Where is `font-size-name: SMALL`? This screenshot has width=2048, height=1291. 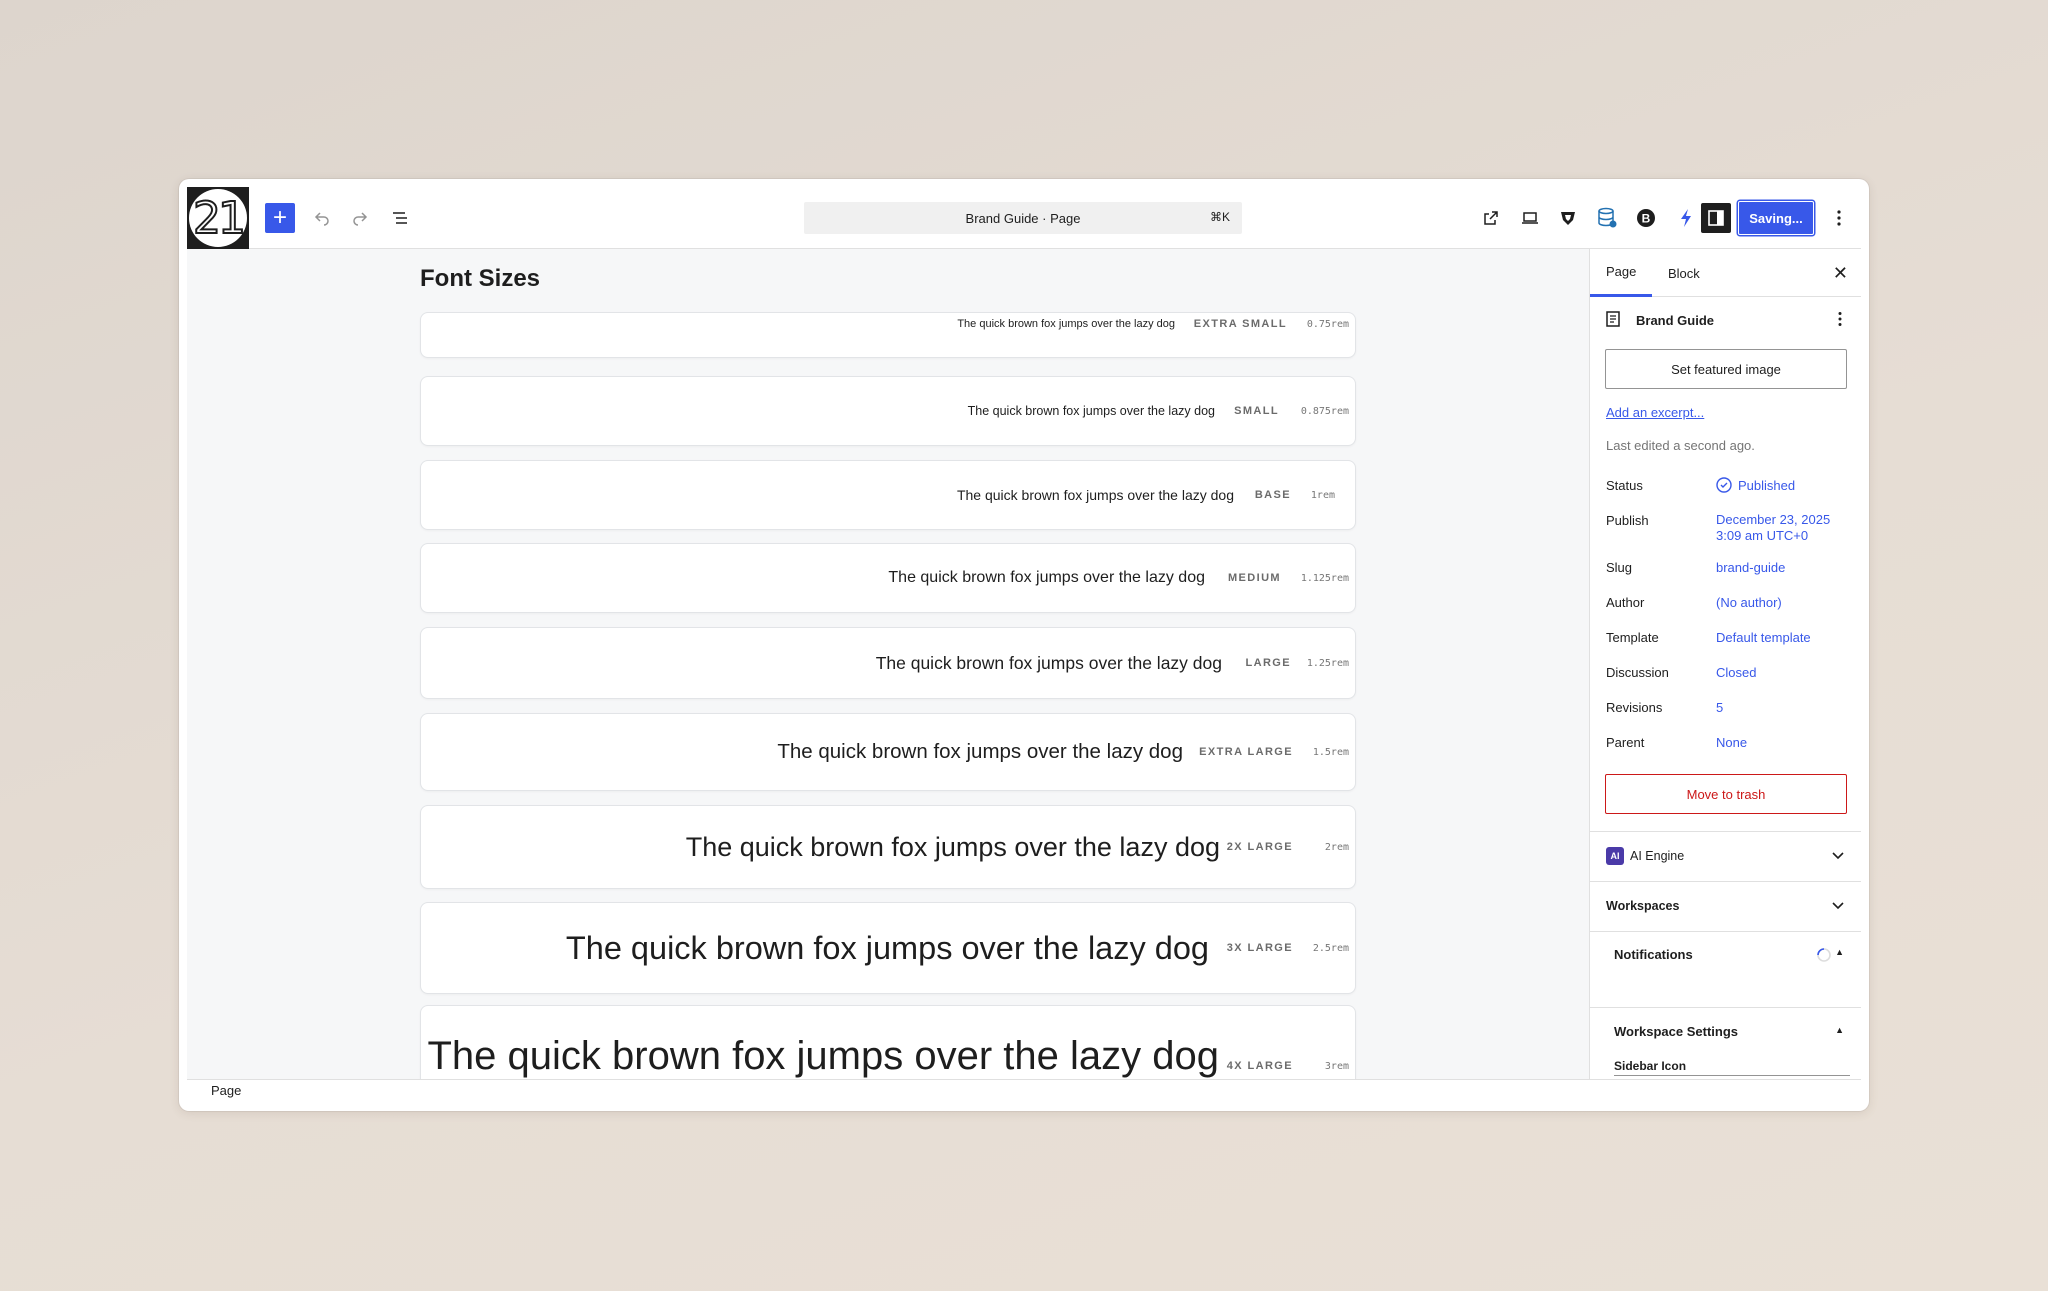
font-size-name: SMALL is located at coordinates (1256, 411).